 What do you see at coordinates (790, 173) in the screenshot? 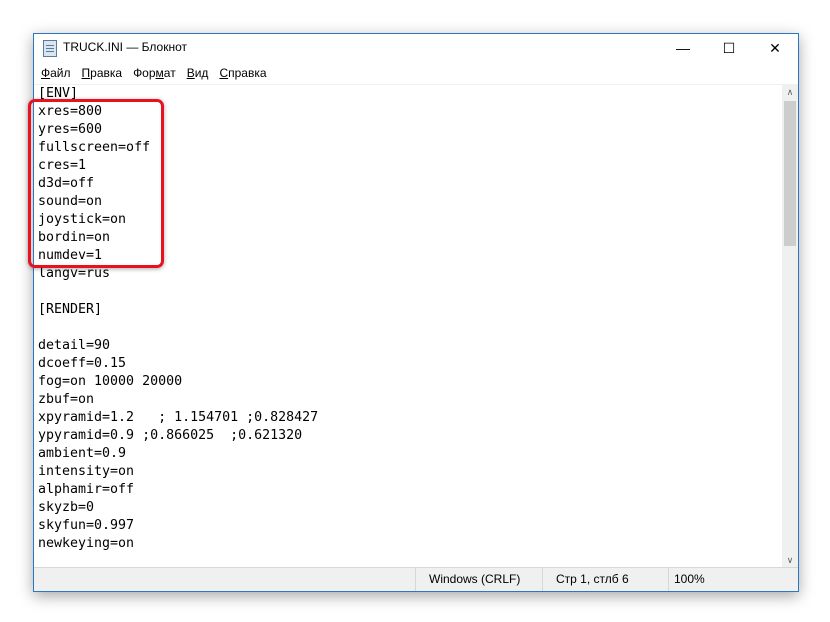
I see `scroll-thumb` at bounding box center [790, 173].